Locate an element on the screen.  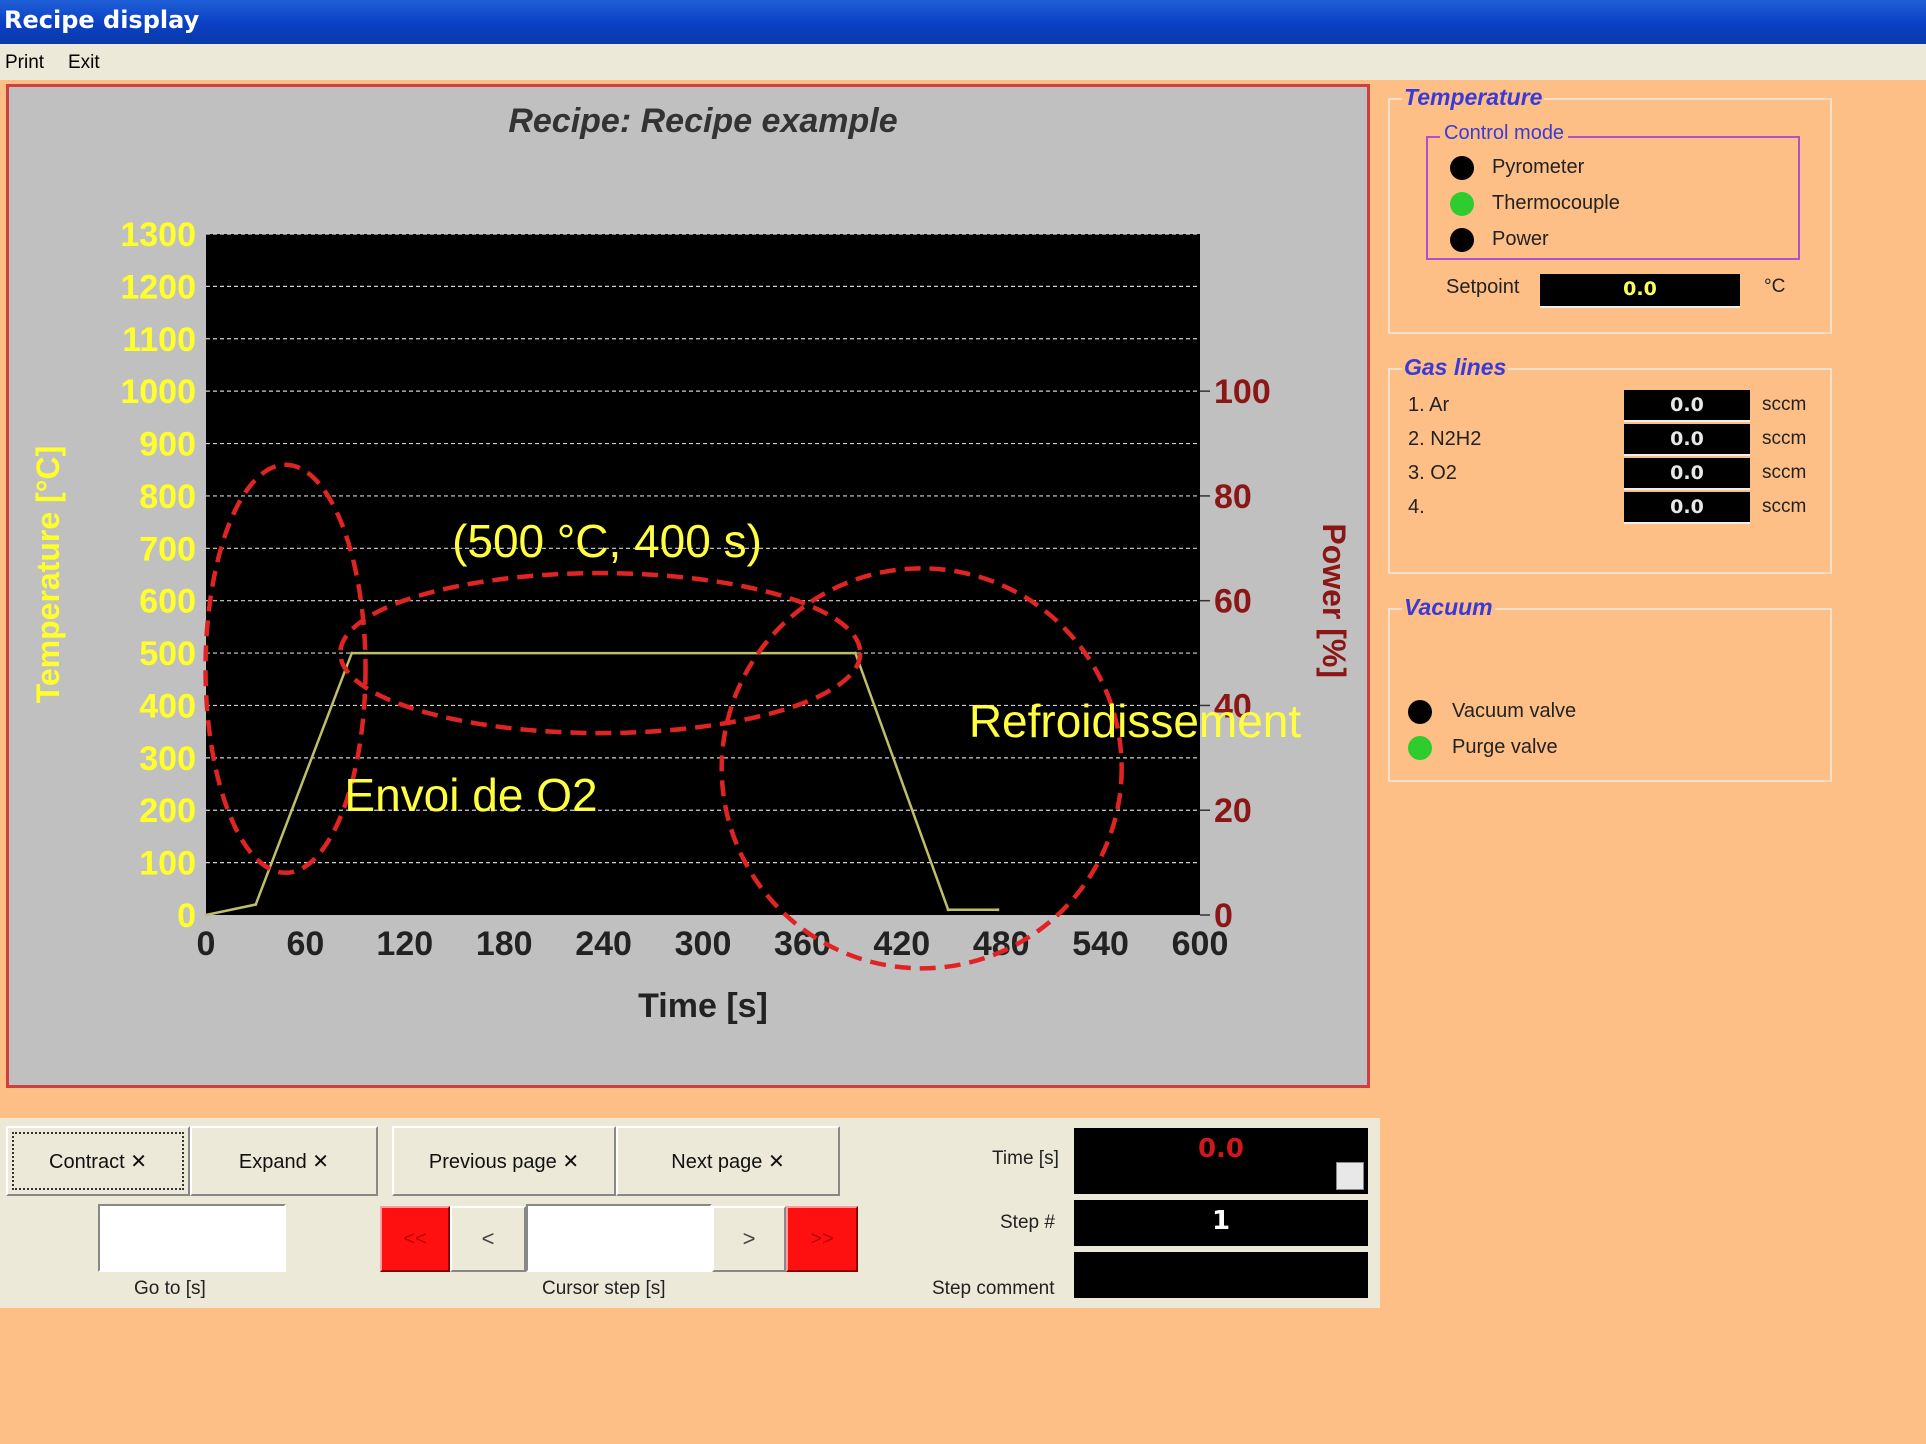
y-tick-label: 600 is located at coordinates (167, 602).